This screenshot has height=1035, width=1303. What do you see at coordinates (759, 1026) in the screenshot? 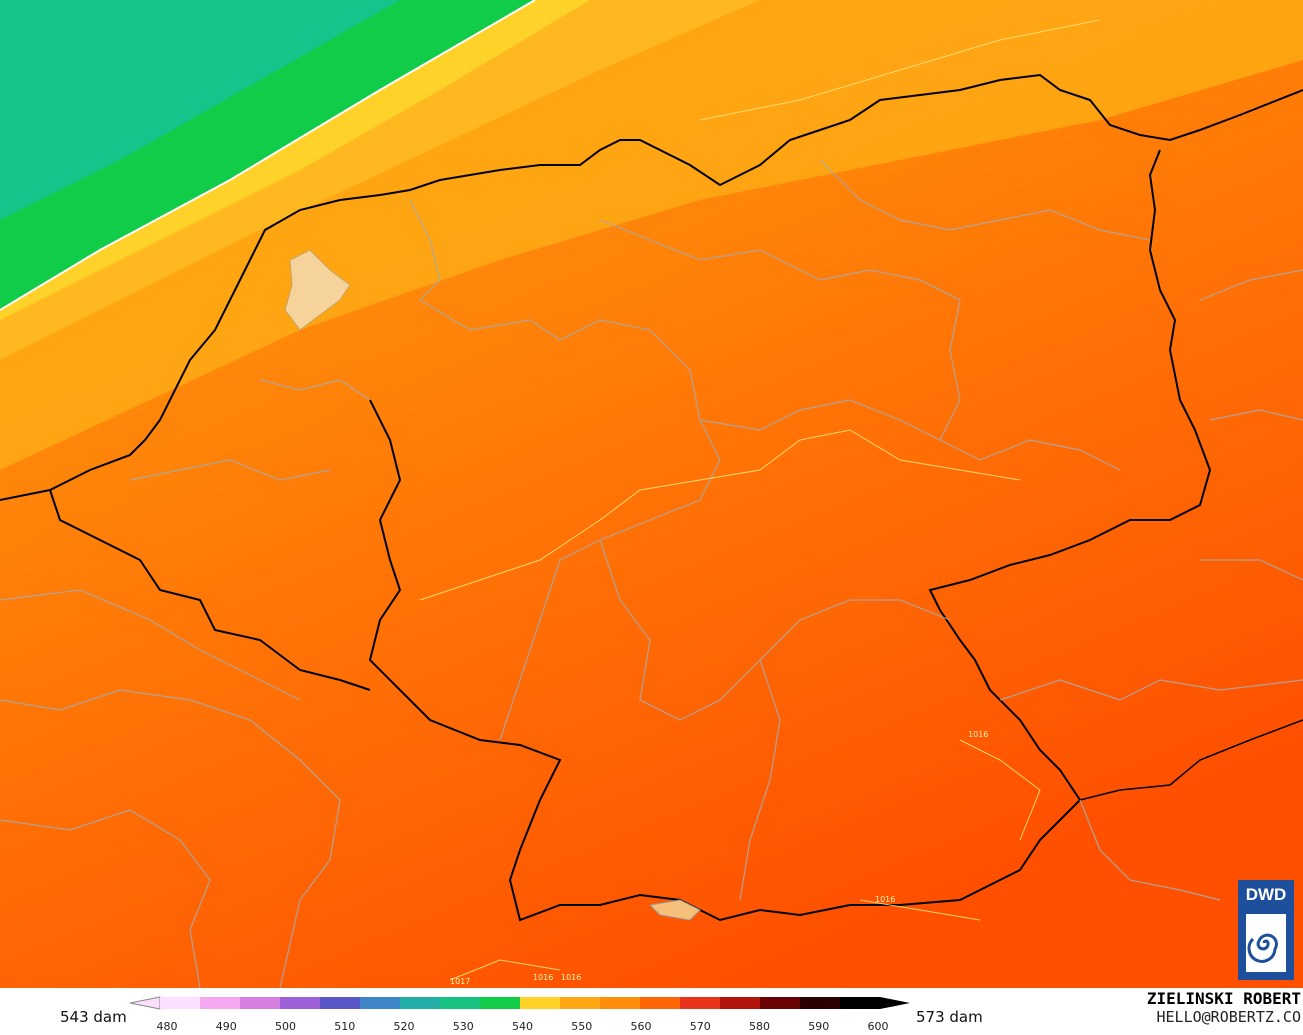
I see `scale-tick-label: 580` at bounding box center [759, 1026].